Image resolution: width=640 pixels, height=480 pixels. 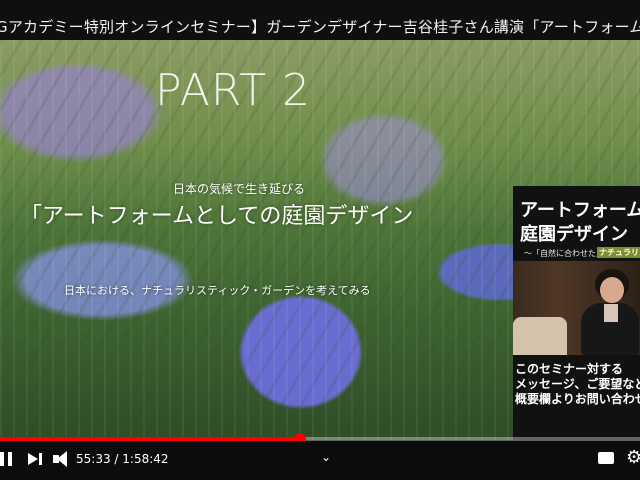 I want to click on panel-title-line-1: アートフォームと, so click(x=580, y=210).